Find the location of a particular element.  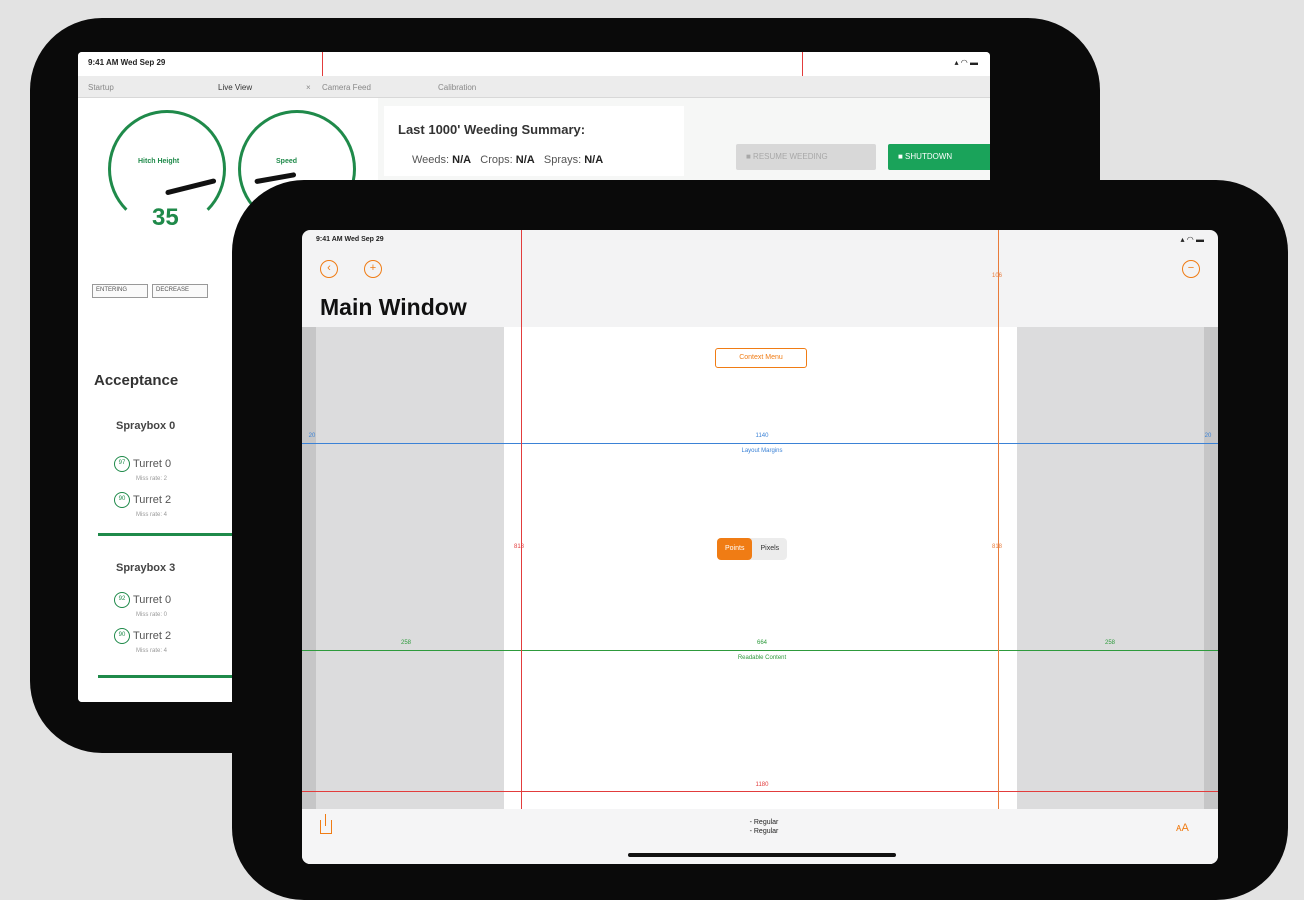

resume-weeding-button: ■ RESUME WEEDING is located at coordinates (806, 157).